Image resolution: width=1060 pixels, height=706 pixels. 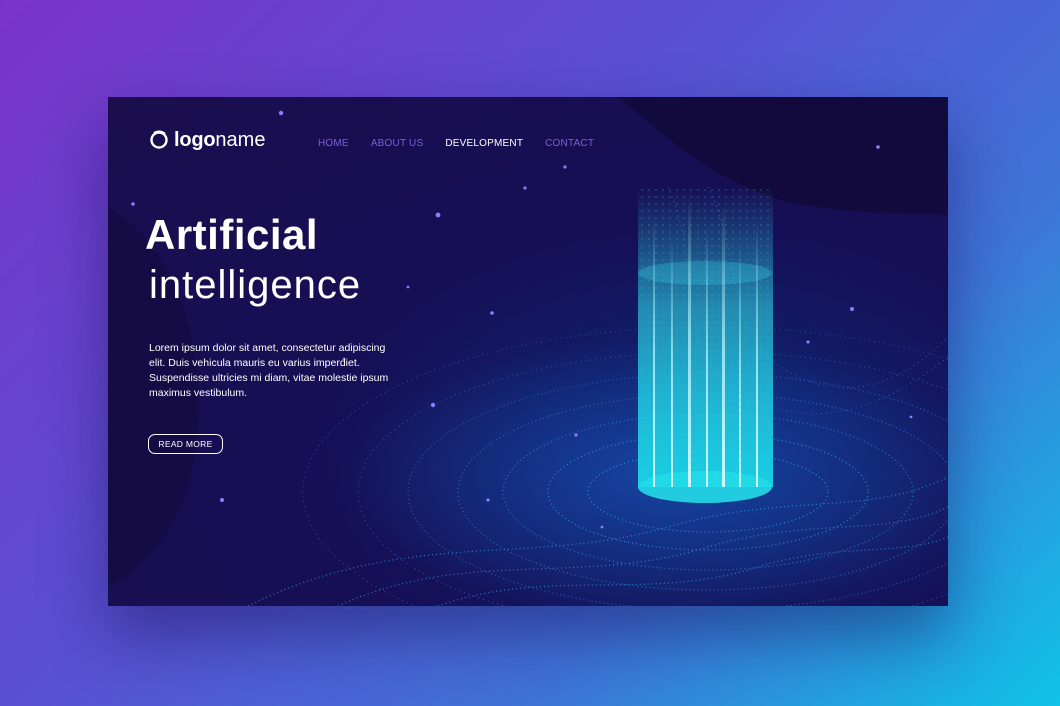 I want to click on hero-subtitle: intelligence, so click(x=255, y=285).